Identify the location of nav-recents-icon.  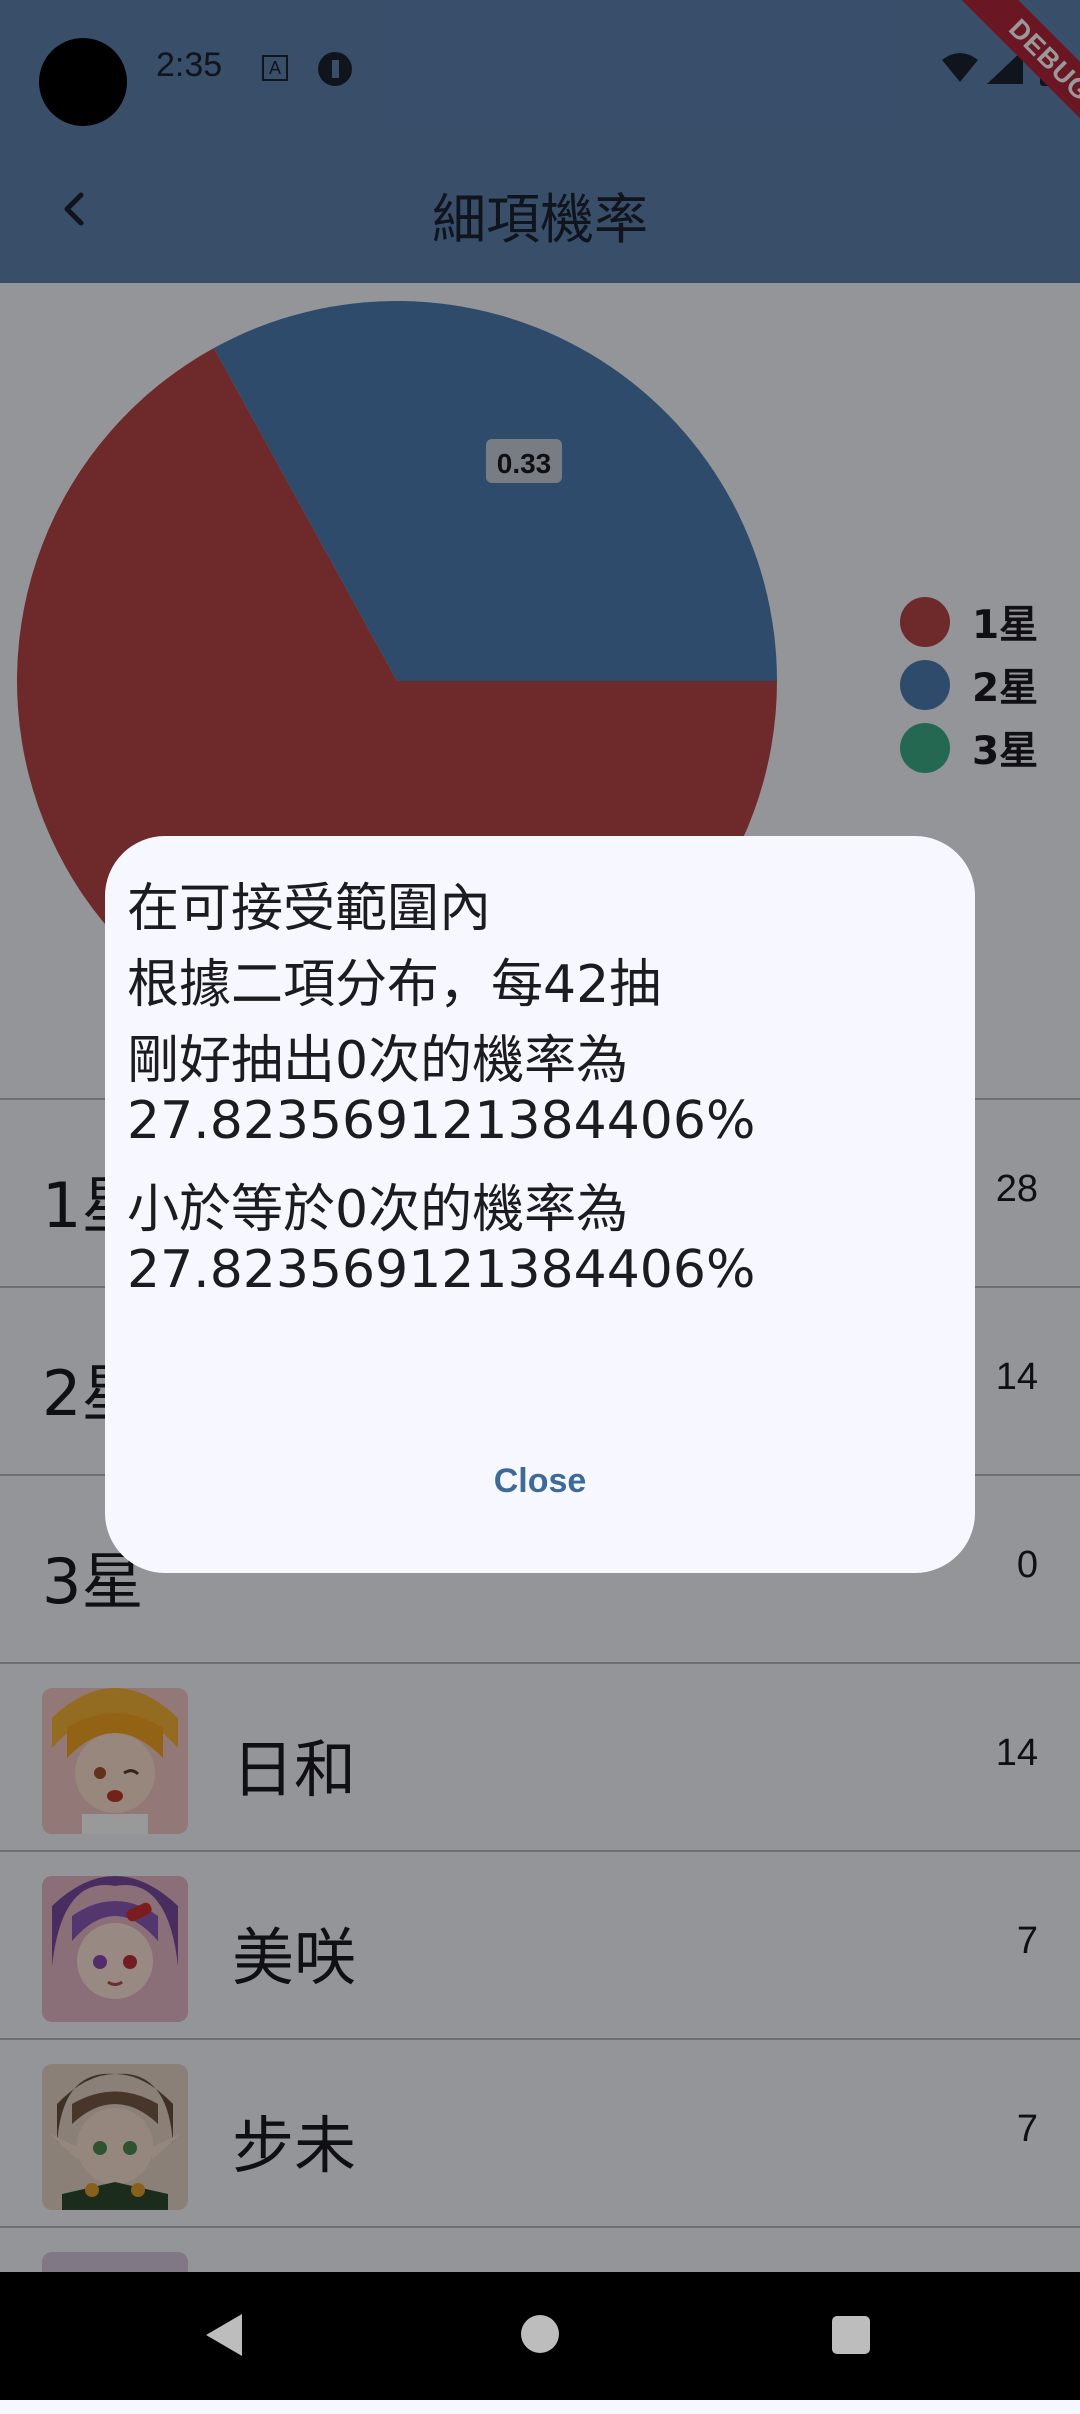
(851, 2335).